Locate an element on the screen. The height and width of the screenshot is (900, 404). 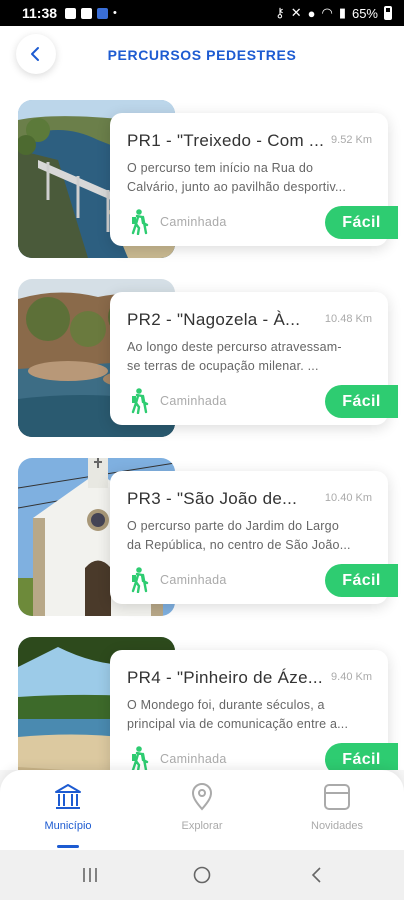
institution-icon is located at coordinates (68, 796).